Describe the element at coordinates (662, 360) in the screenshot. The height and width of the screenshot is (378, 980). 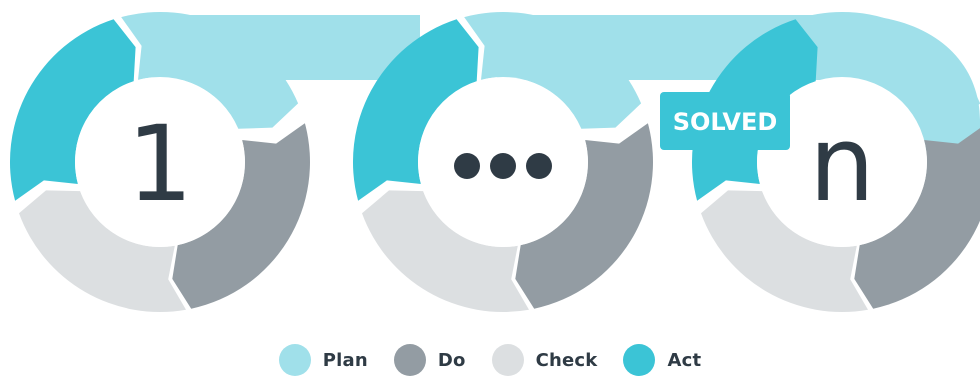
I see `legend-item-act: Act` at that location.